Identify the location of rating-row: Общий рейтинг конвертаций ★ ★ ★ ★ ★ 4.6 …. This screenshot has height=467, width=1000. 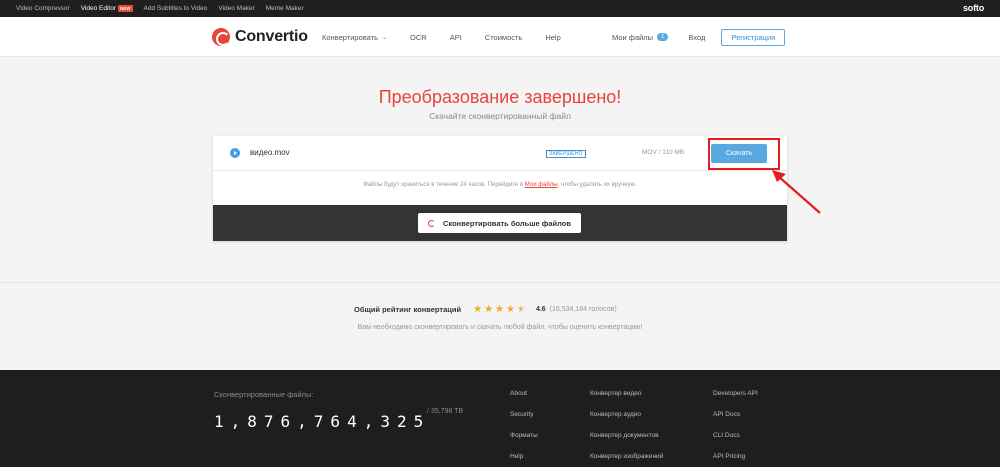
(485, 309).